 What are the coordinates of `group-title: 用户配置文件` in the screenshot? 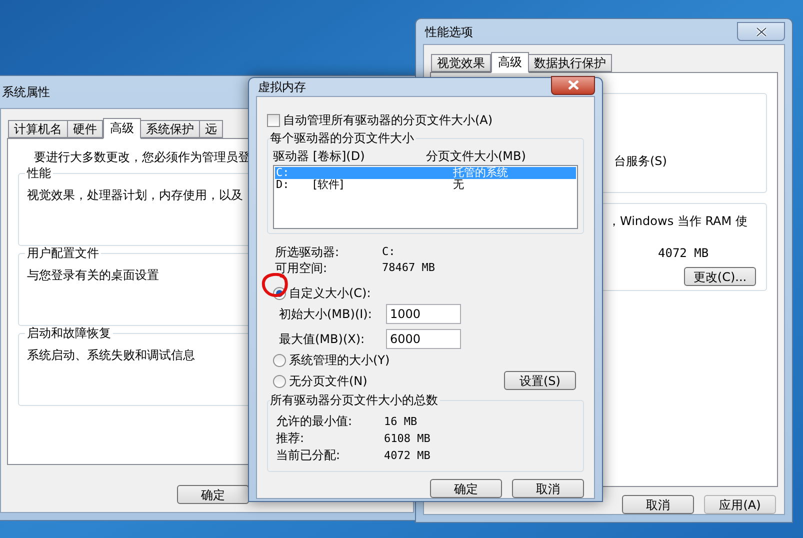 It's located at (63, 253).